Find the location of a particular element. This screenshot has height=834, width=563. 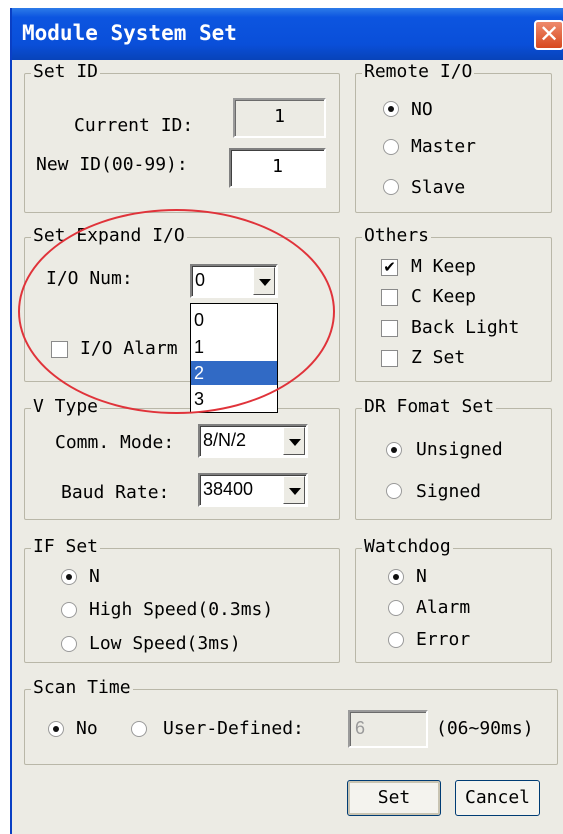

baud-rate-label: Baud Rate: is located at coordinates (115, 492).